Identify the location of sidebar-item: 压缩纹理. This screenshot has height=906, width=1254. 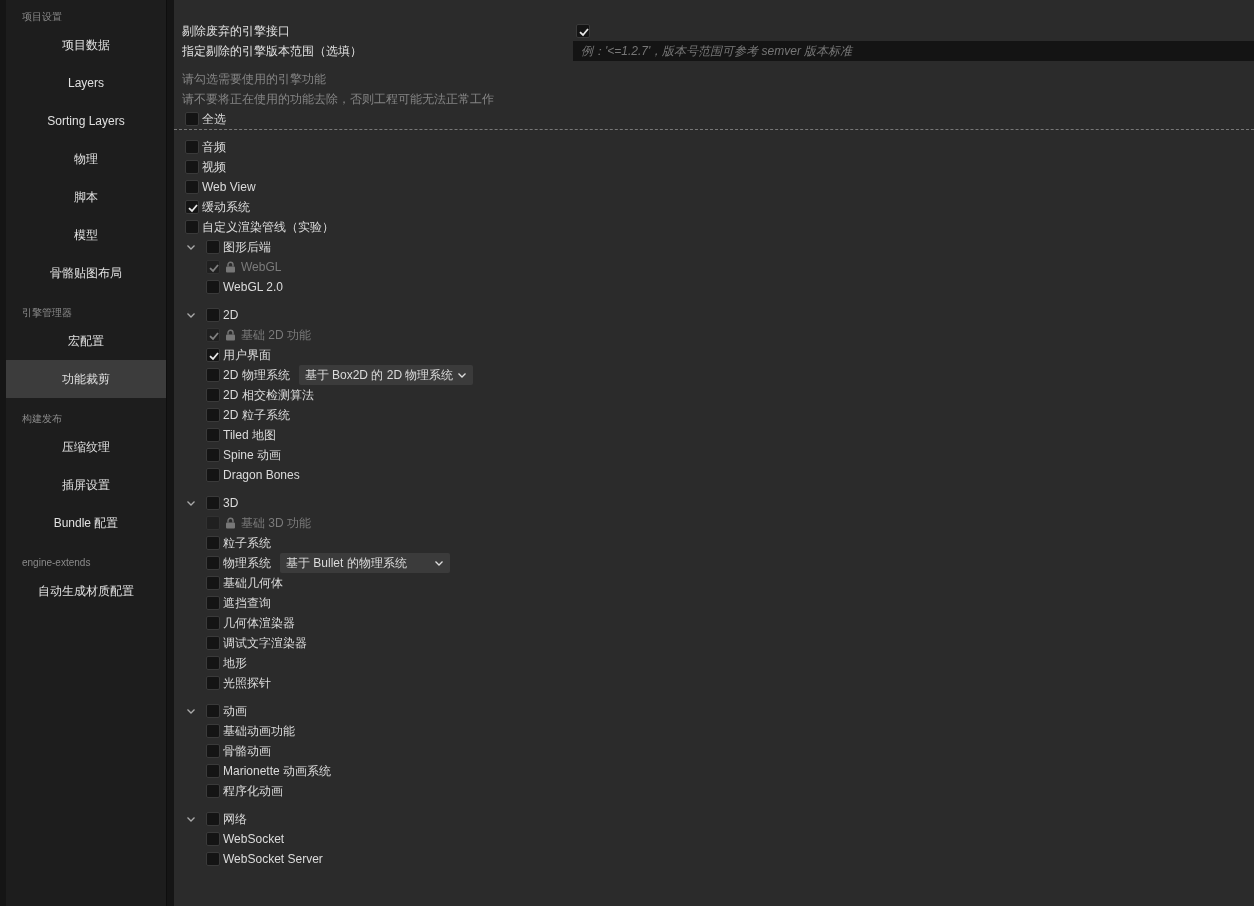
(86, 447).